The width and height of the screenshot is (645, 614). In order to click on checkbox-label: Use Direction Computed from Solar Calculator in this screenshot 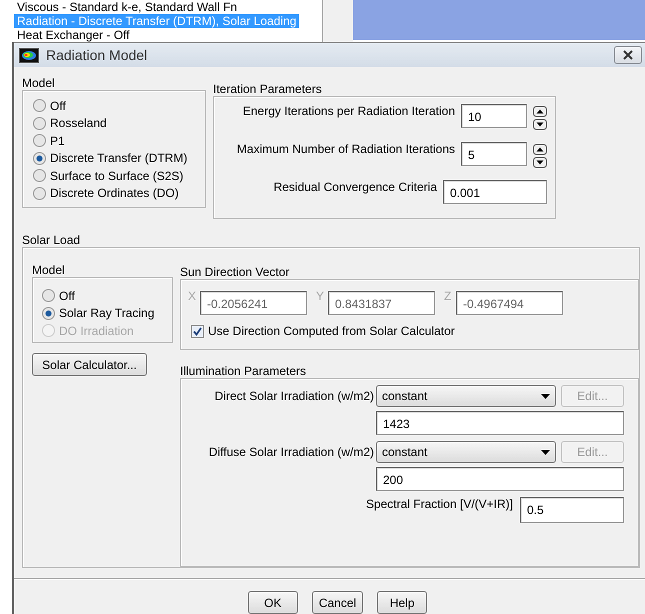, I will do `click(331, 331)`.